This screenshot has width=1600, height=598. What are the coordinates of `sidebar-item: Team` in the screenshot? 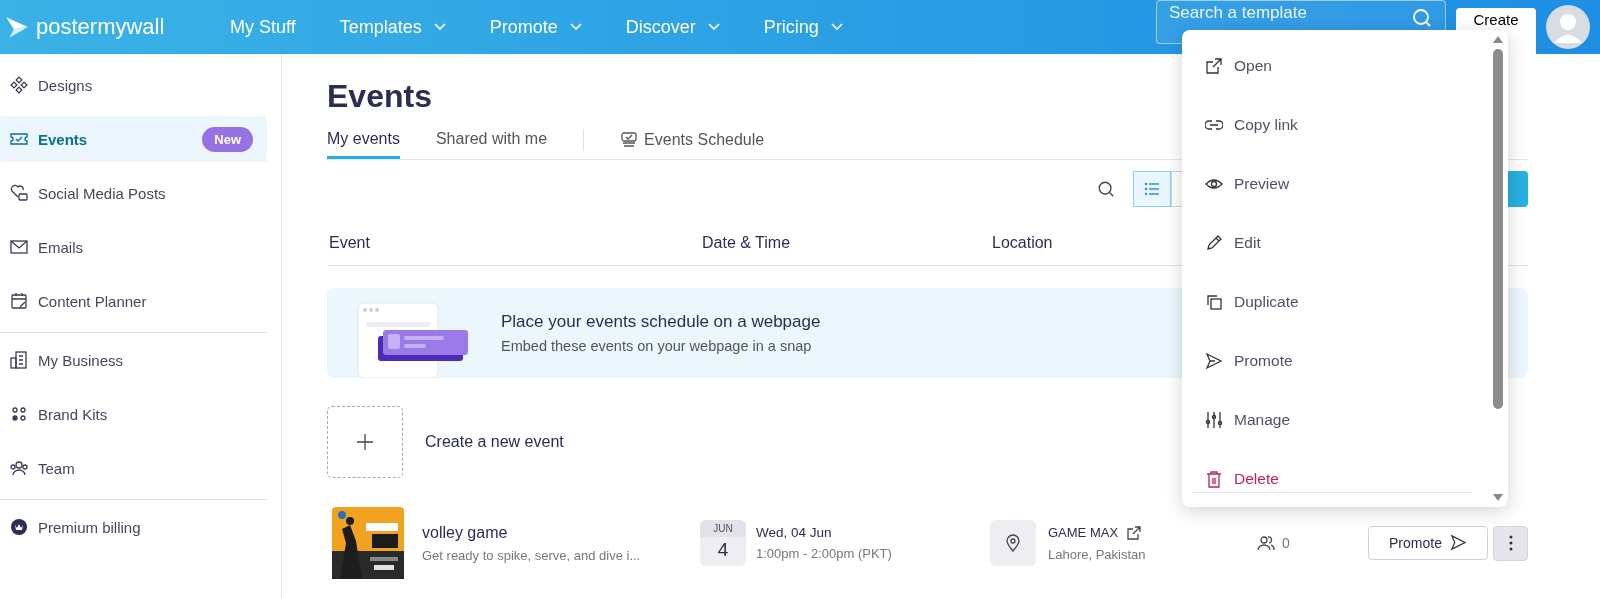 It's located at (133, 468).